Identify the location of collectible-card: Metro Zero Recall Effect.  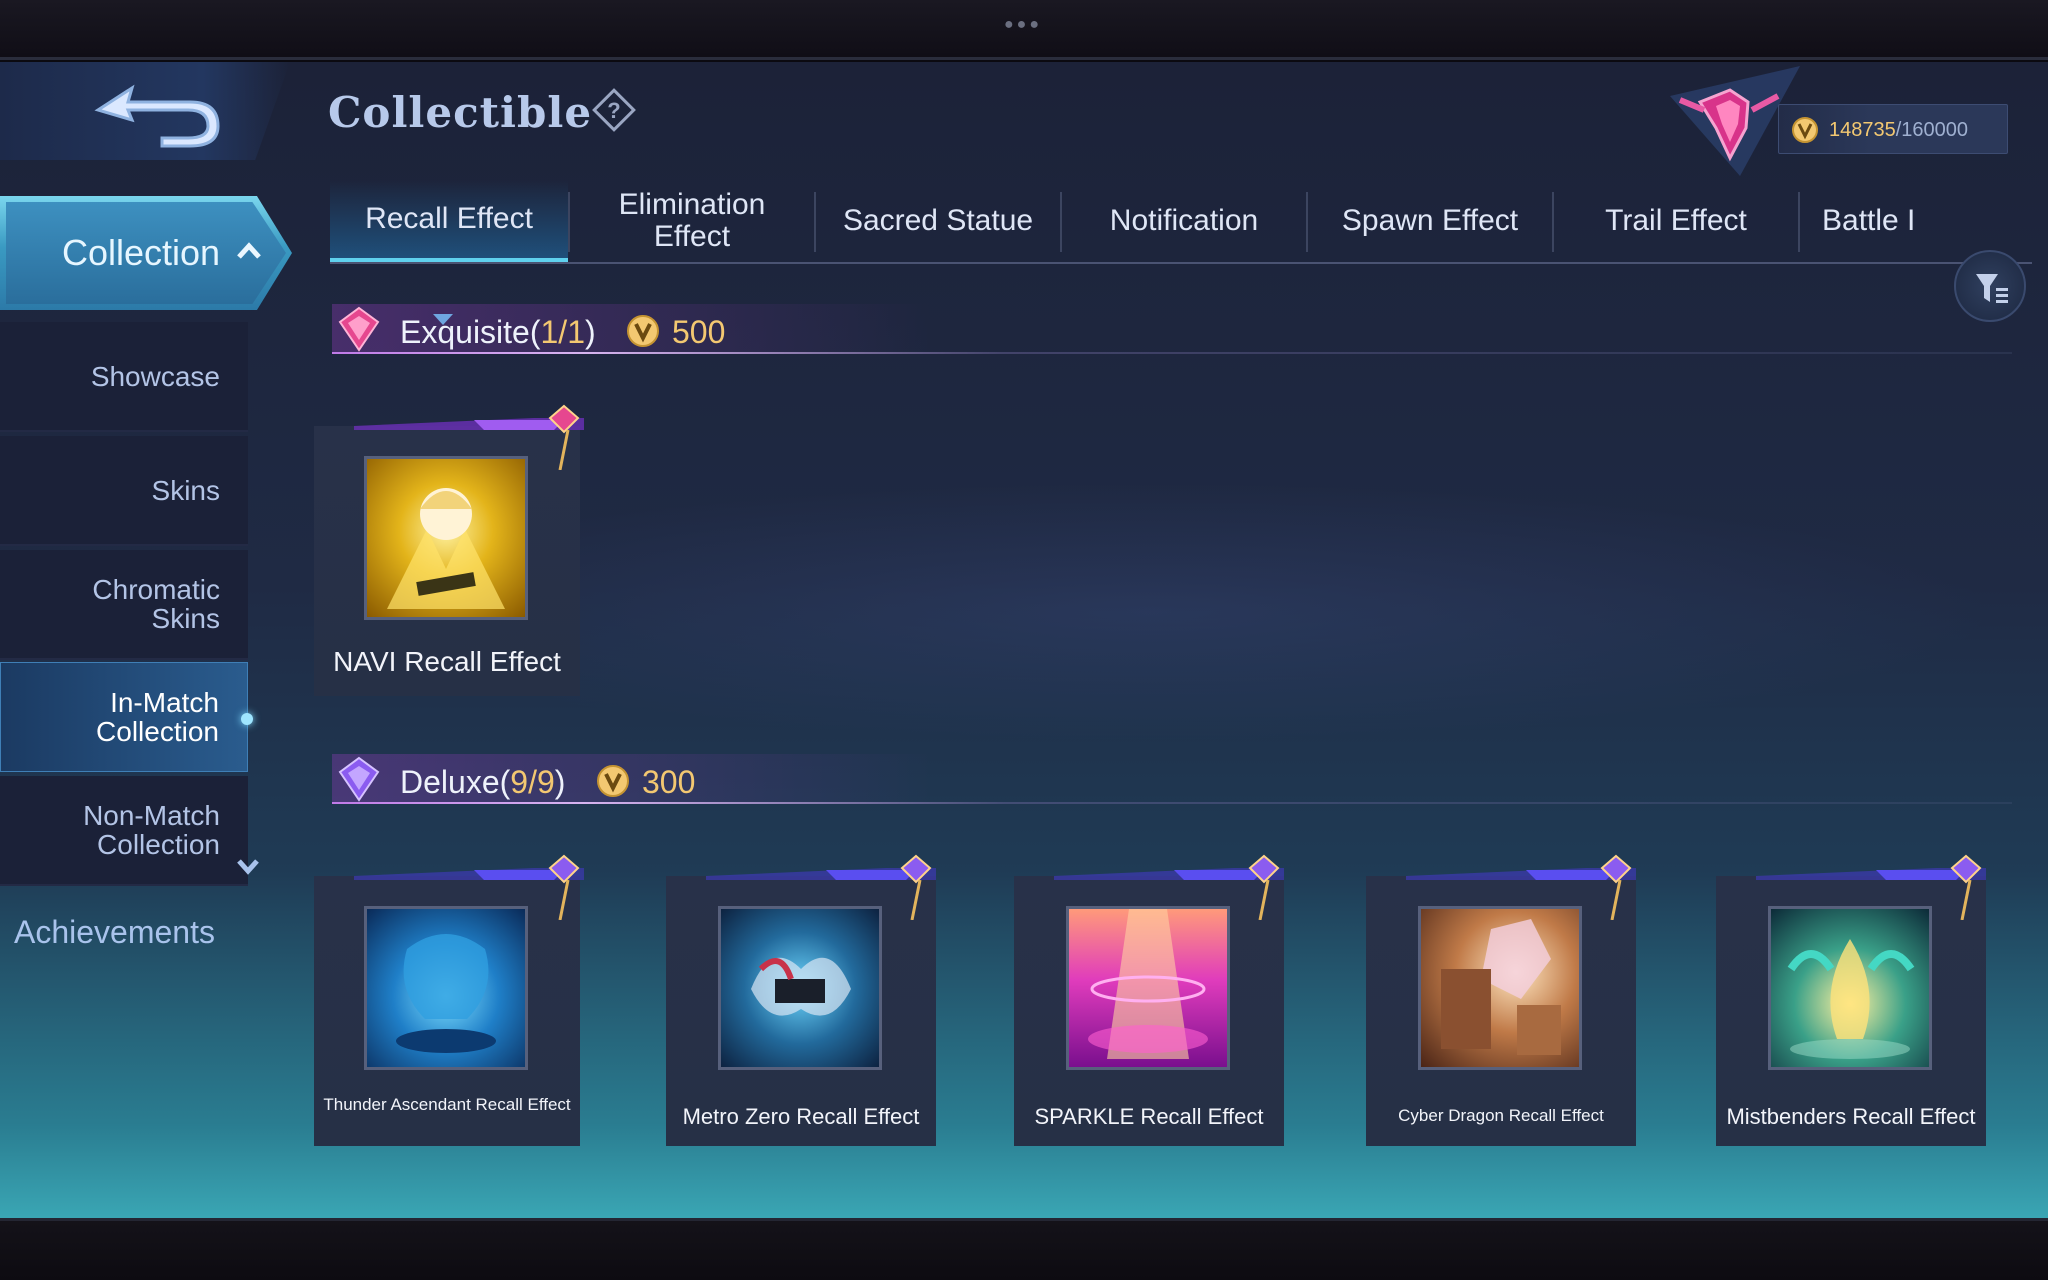
(801, 1000).